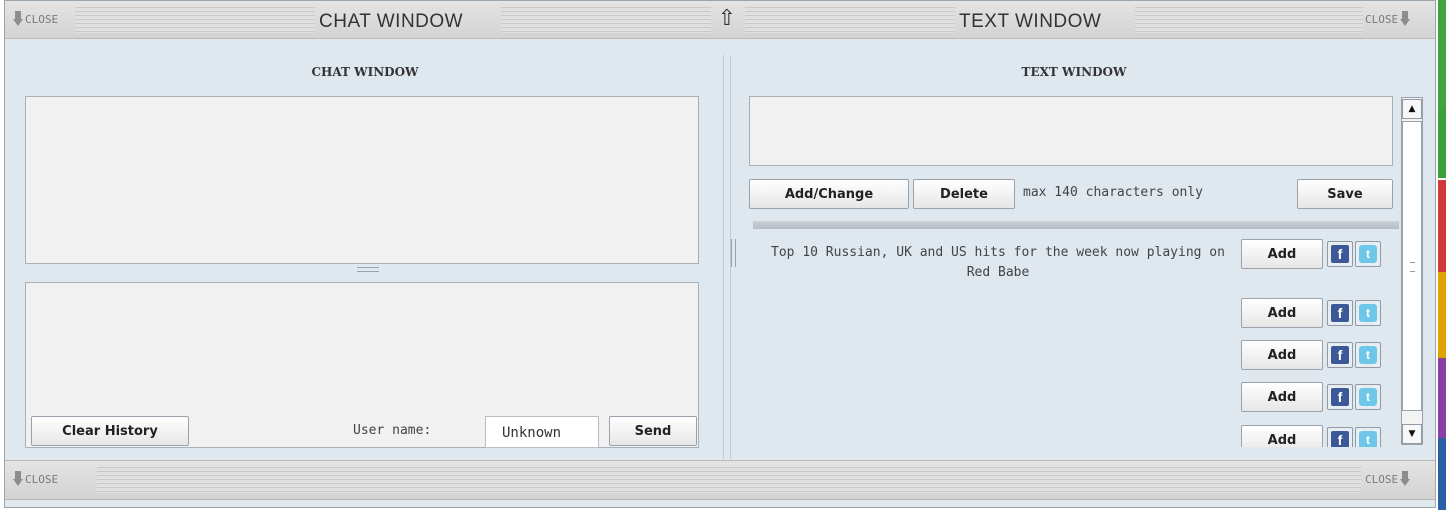 Image resolution: width=1448 pixels, height=510 pixels. I want to click on close-bottom-left-button: CLOSE, so click(35, 479).